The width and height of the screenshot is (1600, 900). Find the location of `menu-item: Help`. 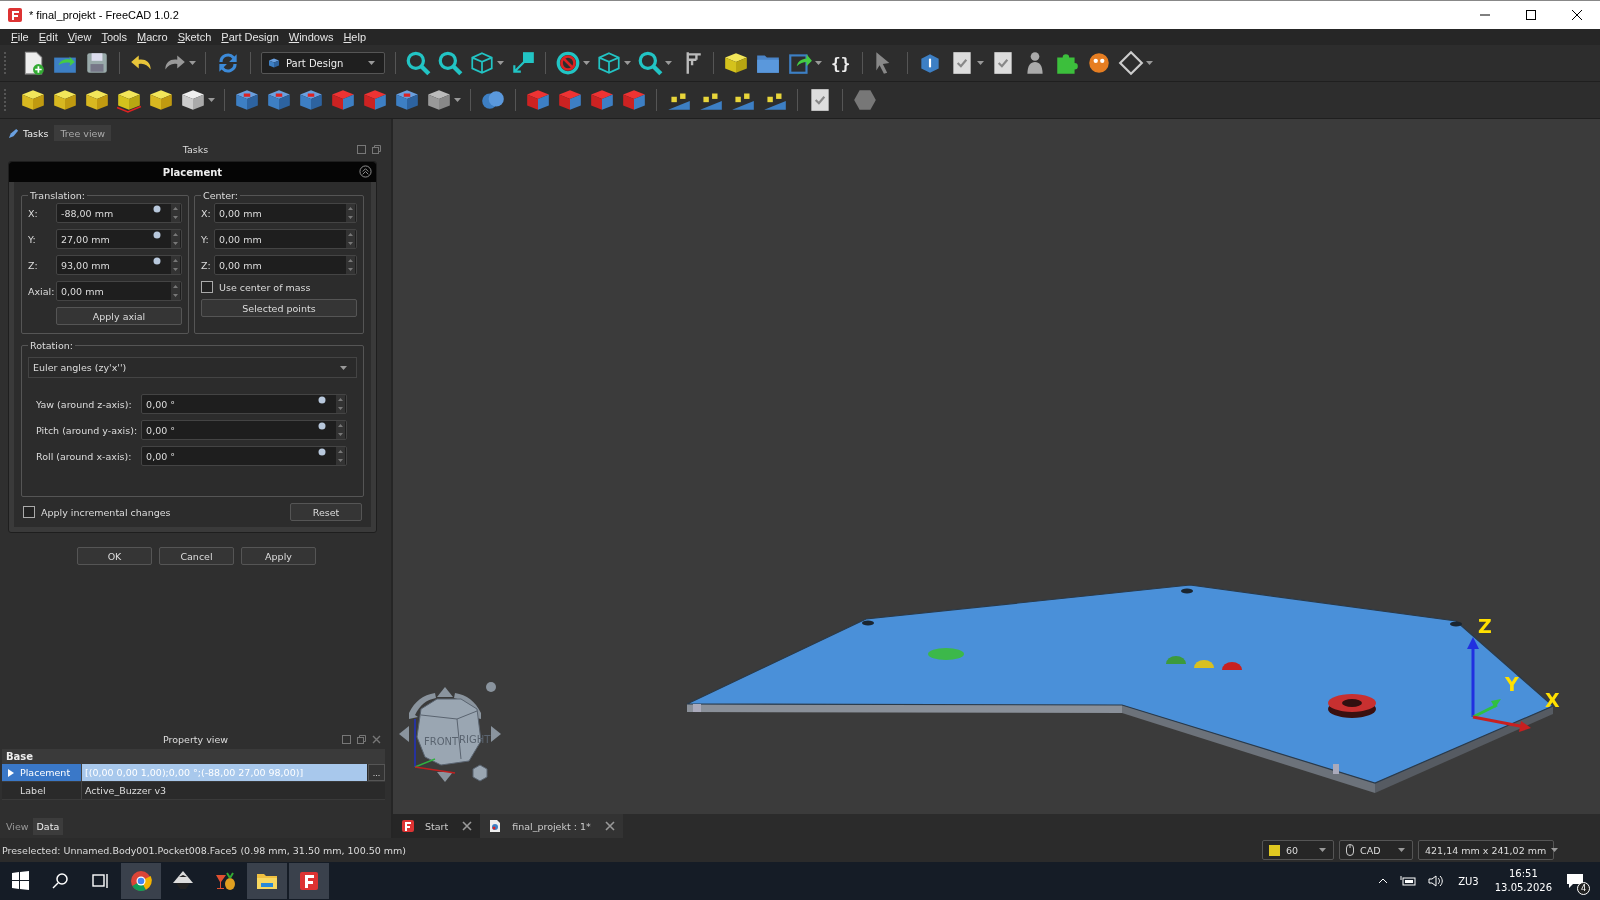

menu-item: Help is located at coordinates (355, 37).